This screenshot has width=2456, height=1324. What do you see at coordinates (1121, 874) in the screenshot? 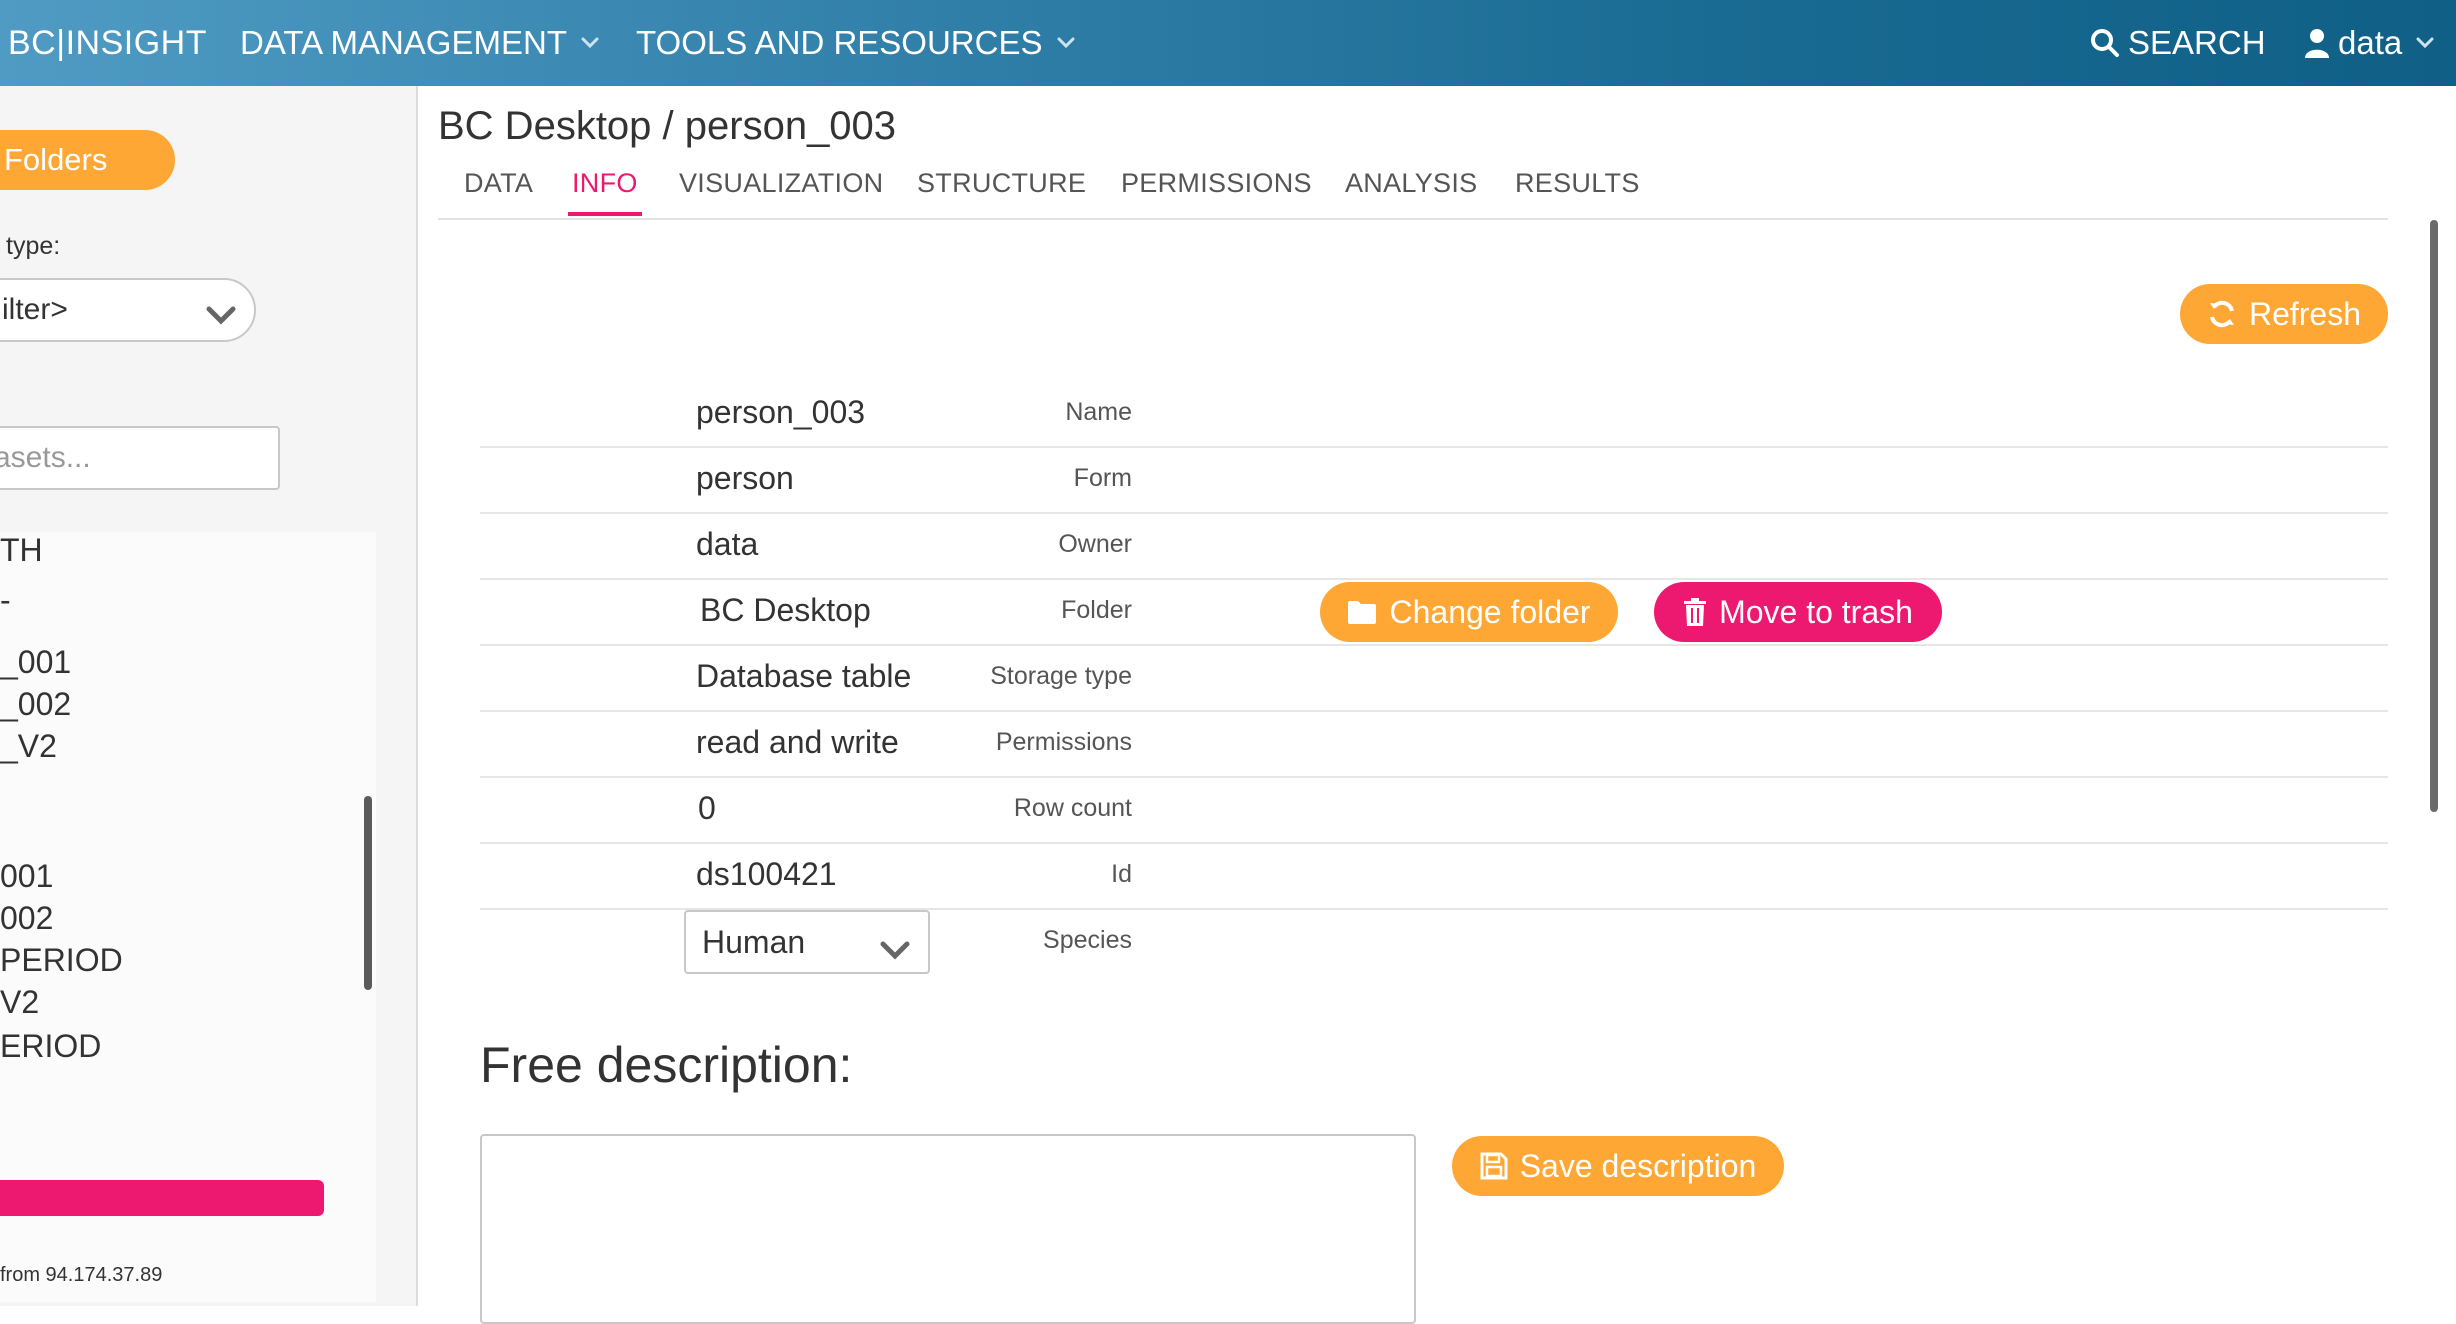
I see `info-label: Id` at bounding box center [1121, 874].